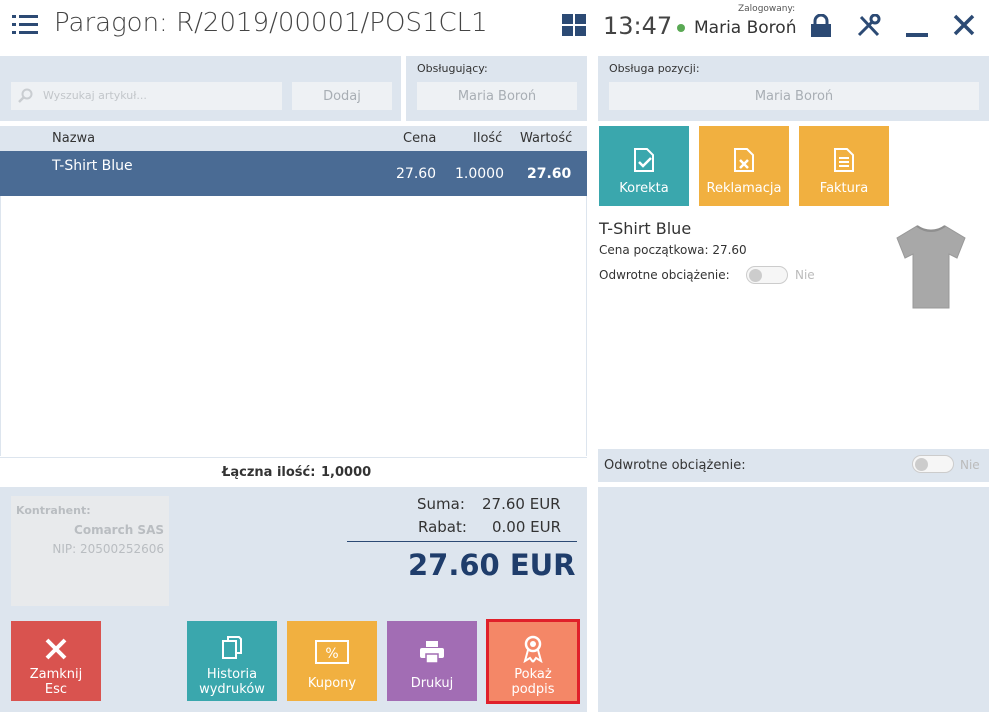 This screenshot has height=720, width=994. Describe the element at coordinates (416, 174) in the screenshot. I see `row-price: 27.60` at that location.